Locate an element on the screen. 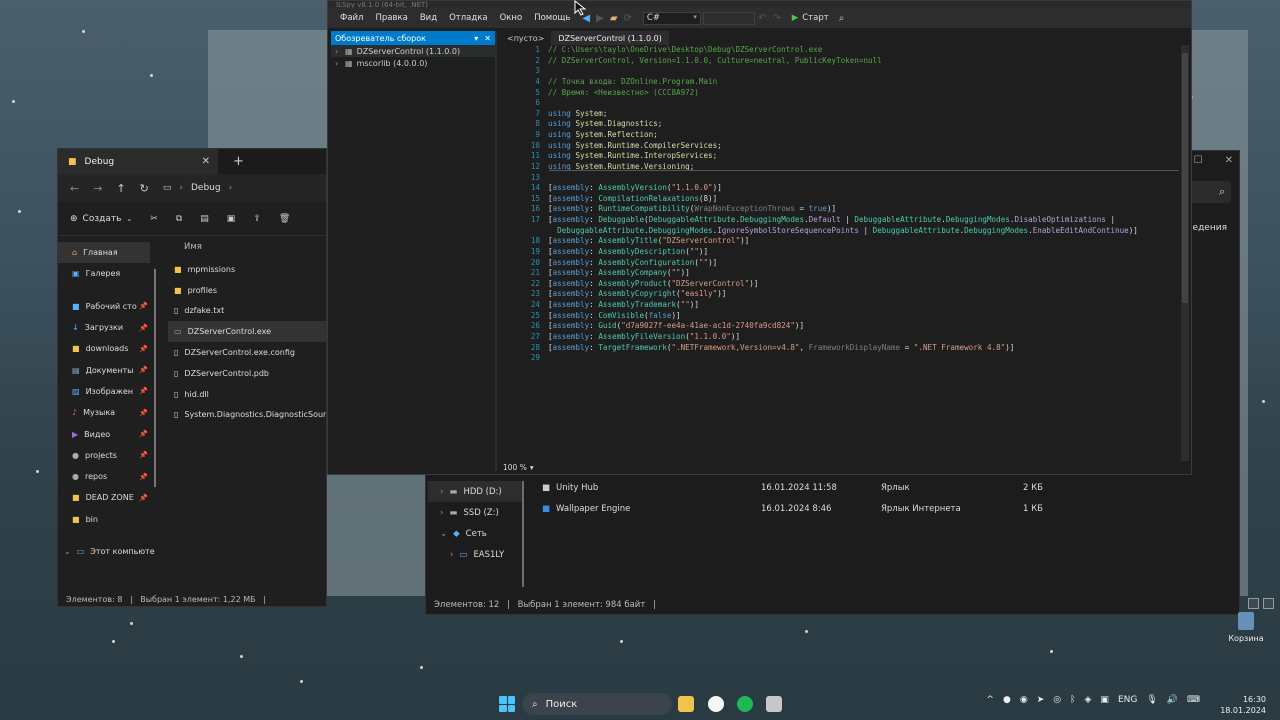  create-button: ⊕ Создать ⌄ is located at coordinates (101, 219).